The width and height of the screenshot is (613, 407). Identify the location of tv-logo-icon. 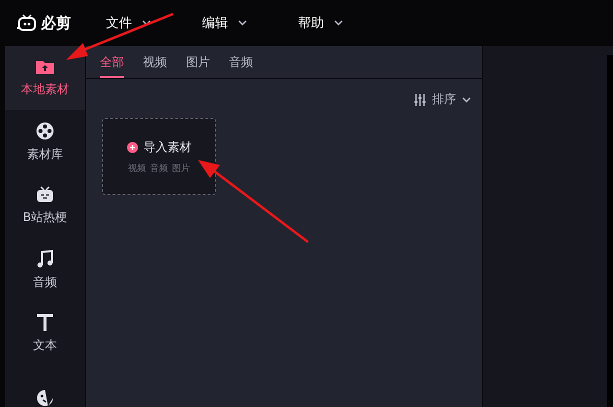
(27, 23).